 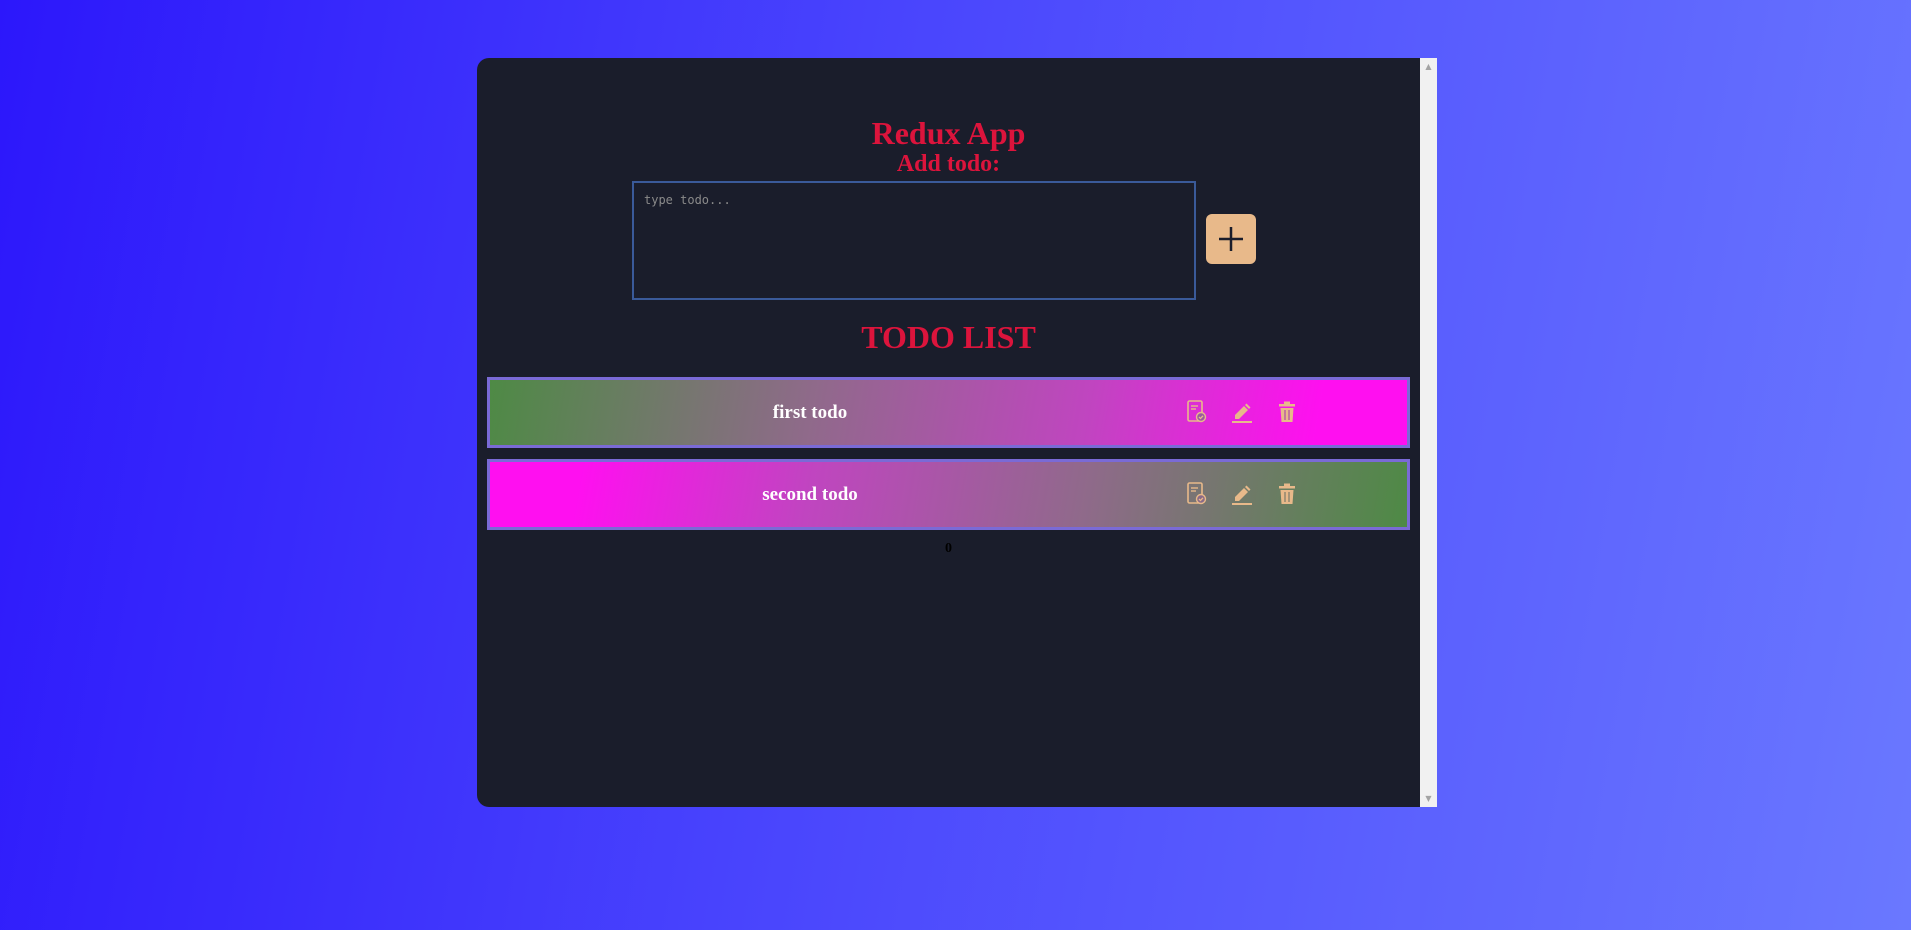 What do you see at coordinates (810, 412) in the screenshot?
I see `todo-text: first todo` at bounding box center [810, 412].